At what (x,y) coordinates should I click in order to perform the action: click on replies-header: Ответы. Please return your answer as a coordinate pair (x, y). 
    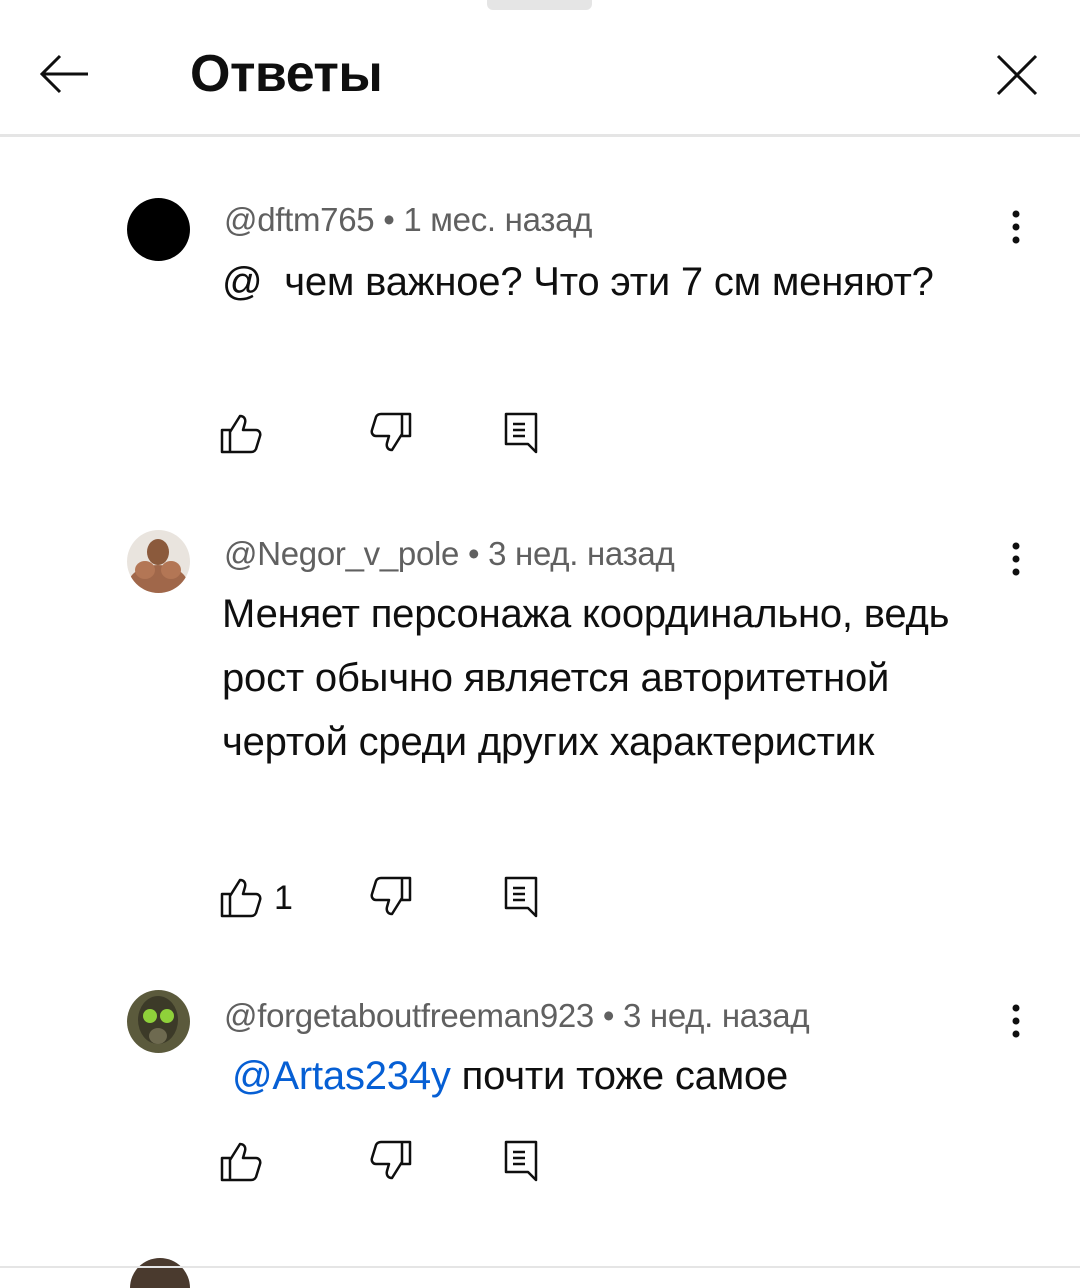
    Looking at the image, I should click on (540, 68).